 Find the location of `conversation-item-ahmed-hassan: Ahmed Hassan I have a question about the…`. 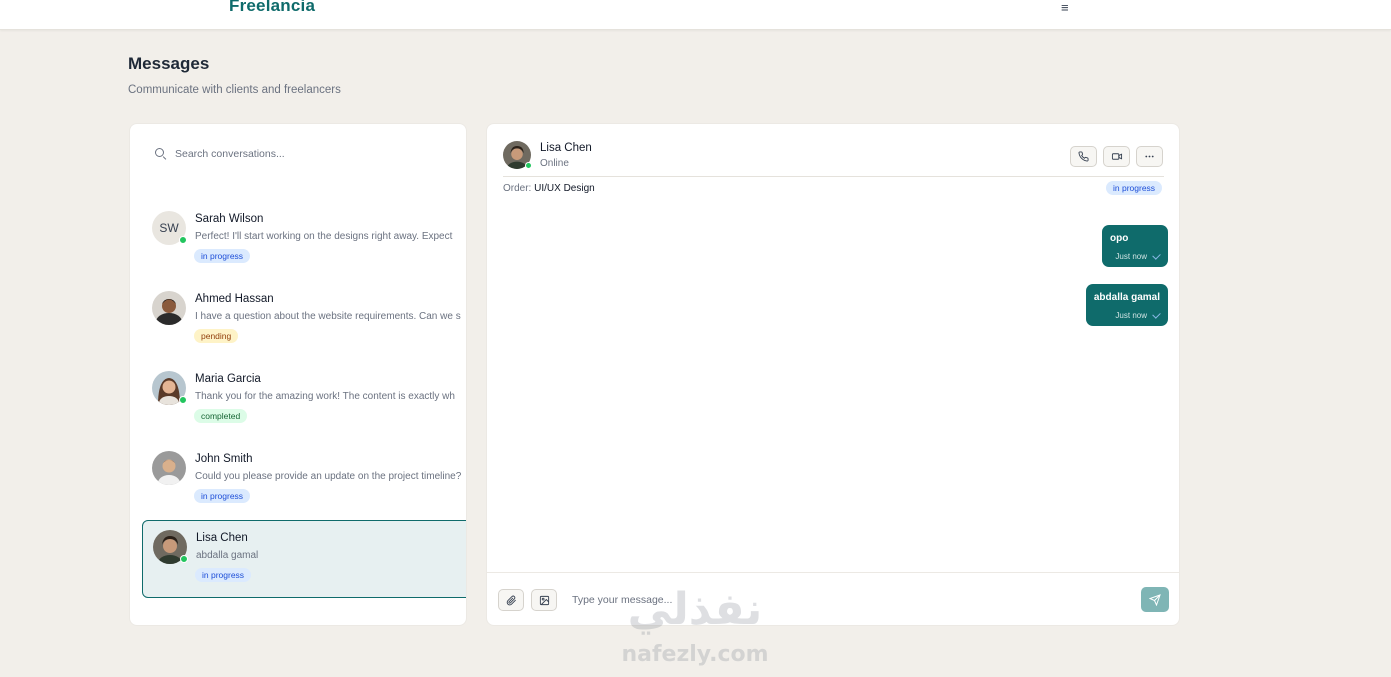

conversation-item-ahmed-hassan: Ahmed Hassan I have a question about the… is located at coordinates (304, 321).